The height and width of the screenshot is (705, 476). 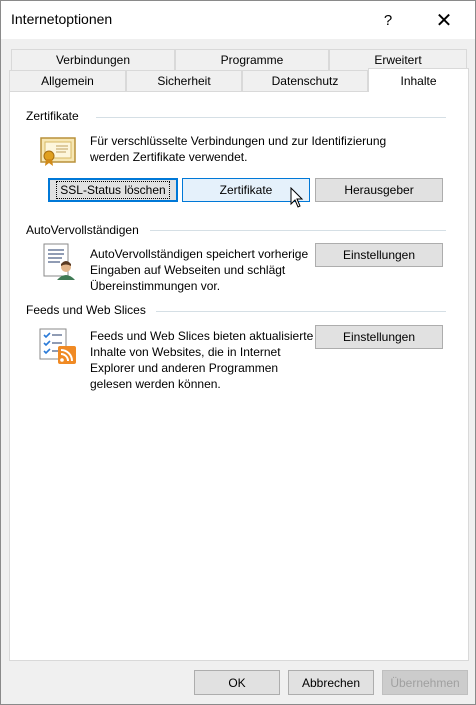 I want to click on rss-feed-icon, so click(x=57, y=346).